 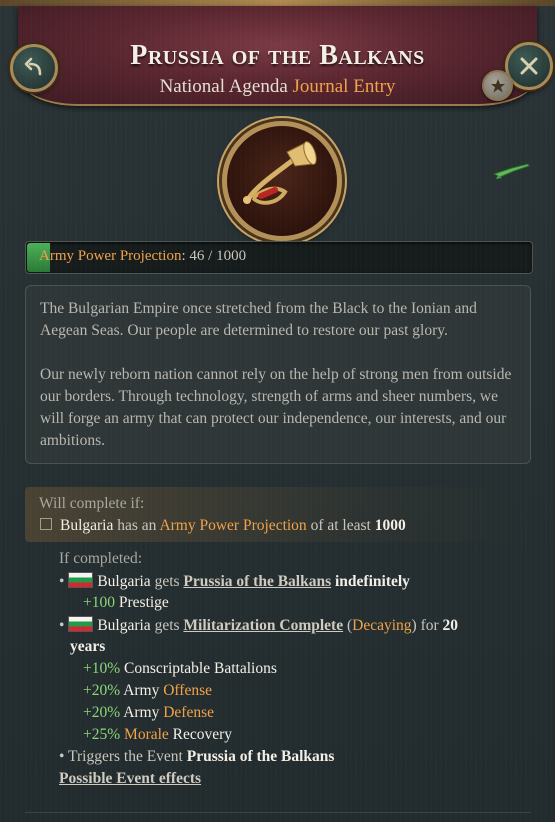 I want to click on effect-item-2-sub-4: +25% Morale Recovery, so click(x=157, y=735).